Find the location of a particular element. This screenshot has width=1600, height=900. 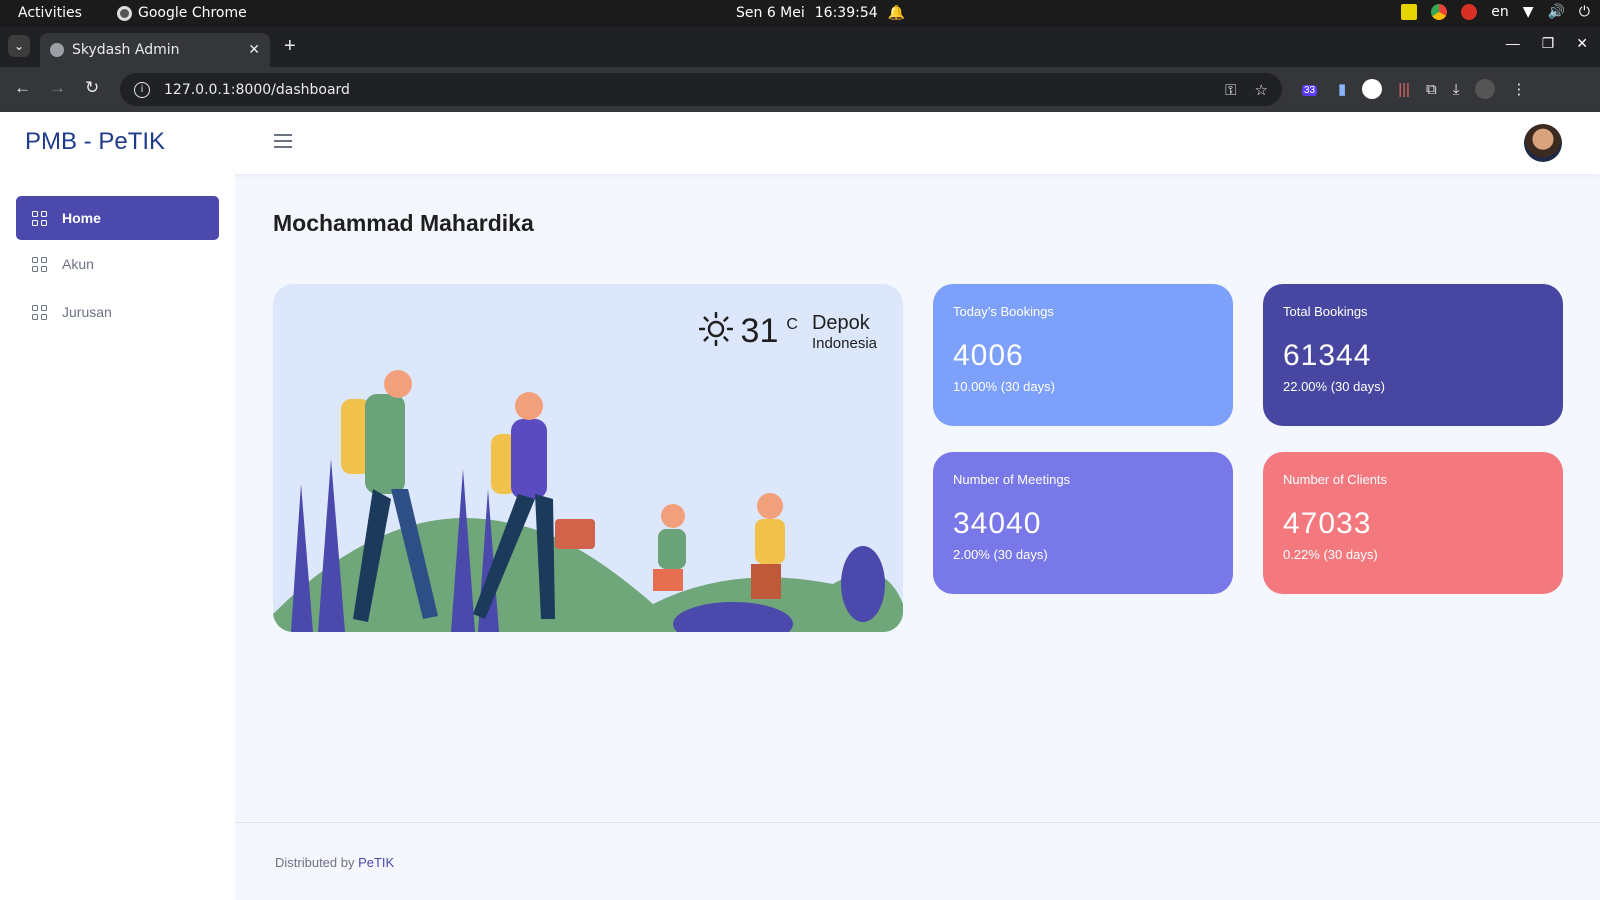

stat-value: 61344 is located at coordinates (1327, 355).